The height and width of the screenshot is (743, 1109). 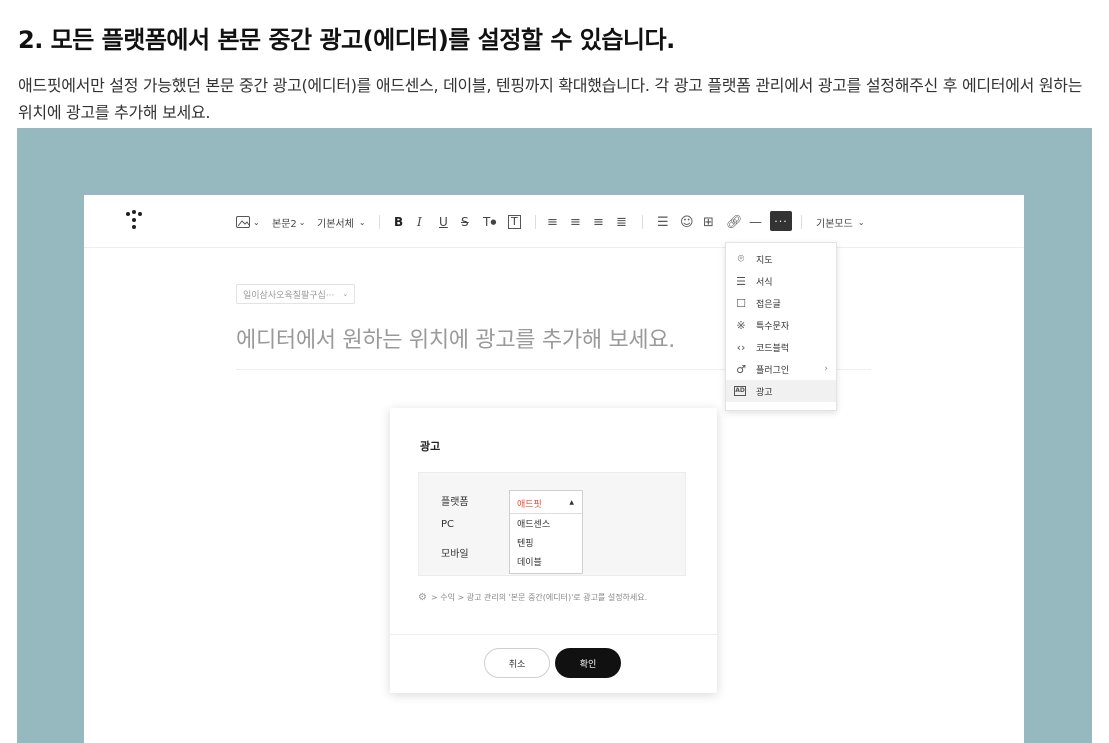 I want to click on font-label: 기본서체, so click(x=335, y=224).